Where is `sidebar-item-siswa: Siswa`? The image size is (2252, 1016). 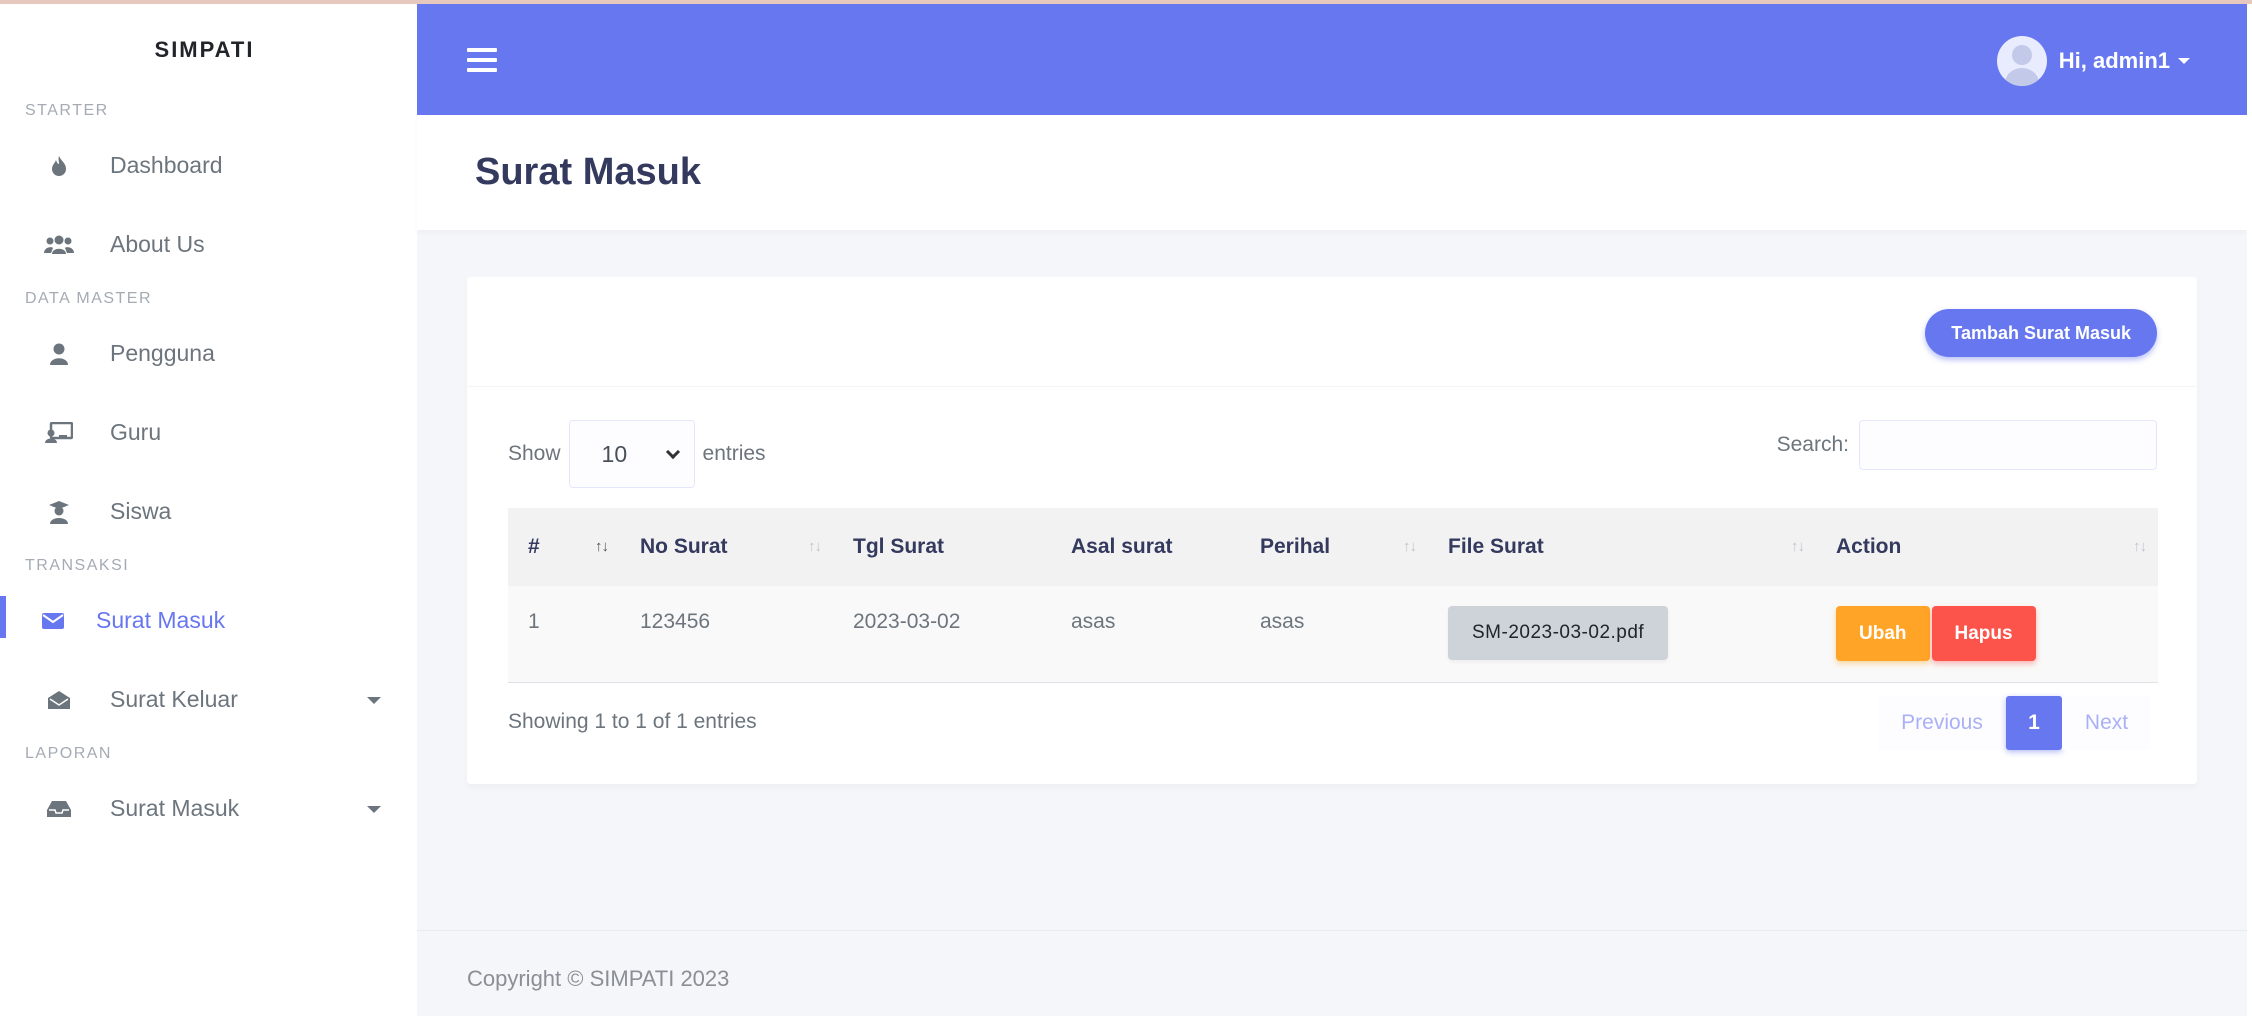
sidebar-item-siswa: Siswa is located at coordinates (208, 511).